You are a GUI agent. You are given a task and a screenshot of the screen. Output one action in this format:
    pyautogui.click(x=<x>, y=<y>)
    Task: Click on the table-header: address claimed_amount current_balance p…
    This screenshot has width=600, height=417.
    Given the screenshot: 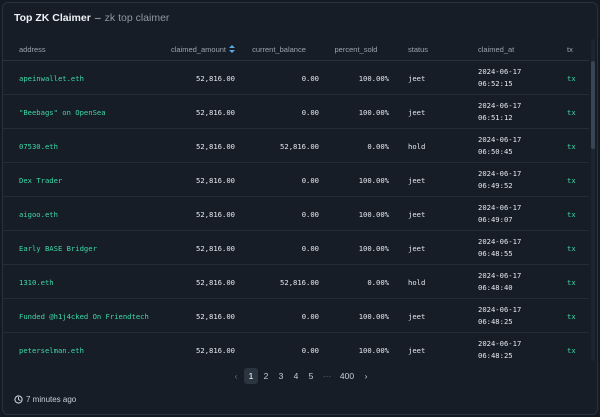 What is the action you would take?
    pyautogui.click(x=296, y=49)
    